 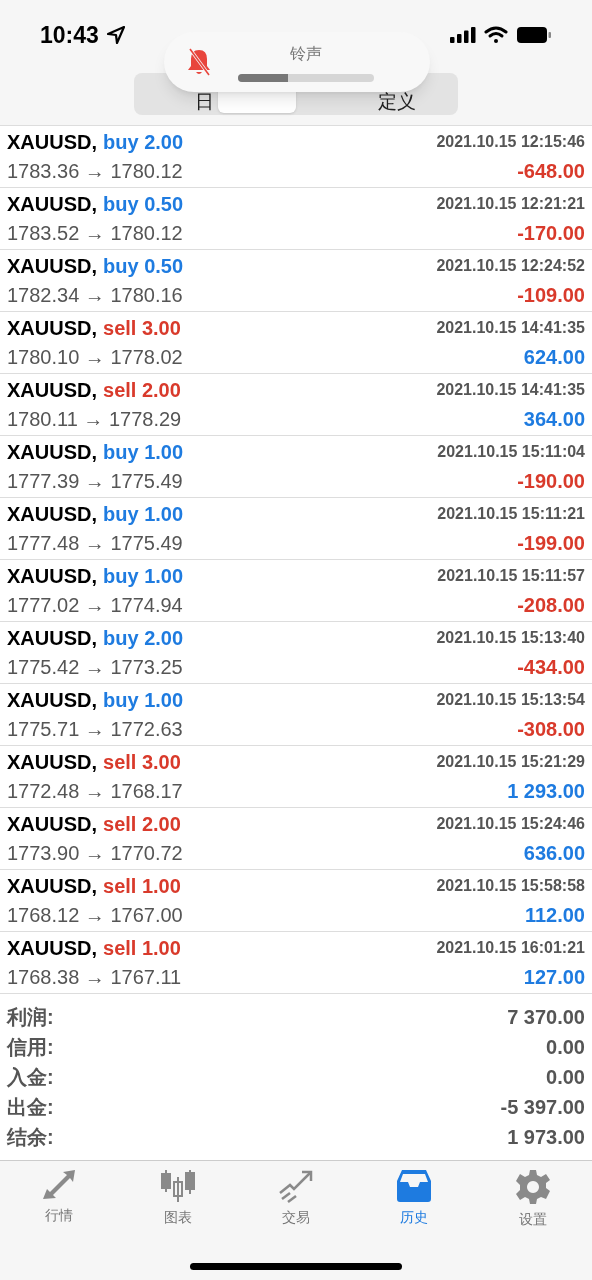 What do you see at coordinates (296, 777) in the screenshot?
I see `trade-row: XAUUSD, sell 3.00 2021.10.15 15:21:29 1772.48 → 1768.17 1 293.00` at bounding box center [296, 777].